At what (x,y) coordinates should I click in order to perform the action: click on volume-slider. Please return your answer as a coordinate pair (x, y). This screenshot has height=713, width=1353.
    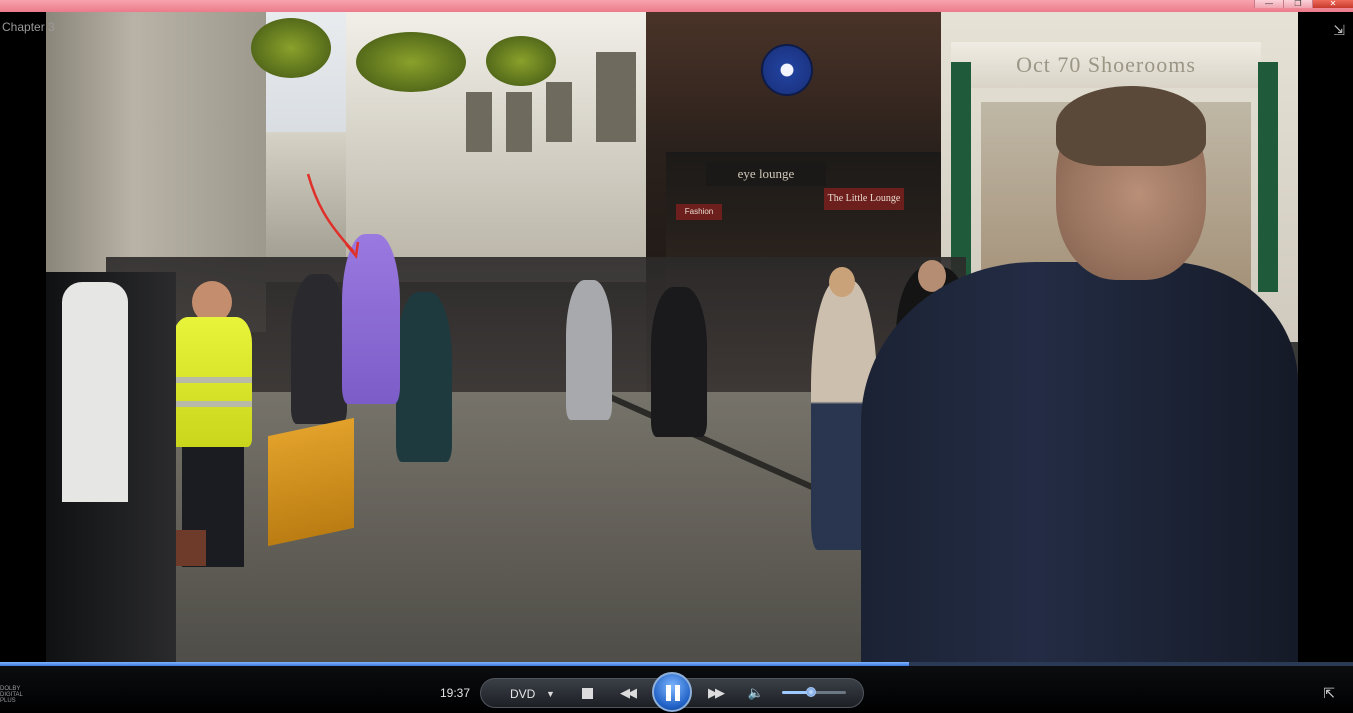
    Looking at the image, I should click on (814, 692).